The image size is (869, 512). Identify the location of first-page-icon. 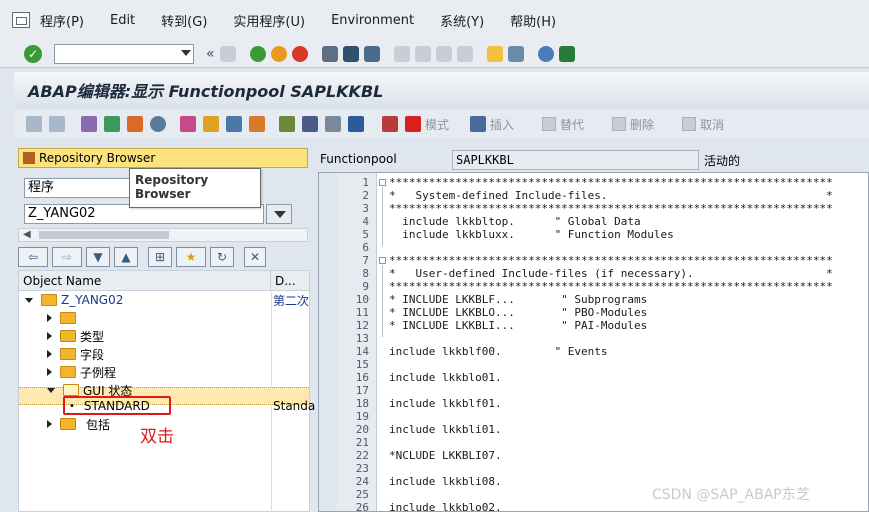
(401, 53).